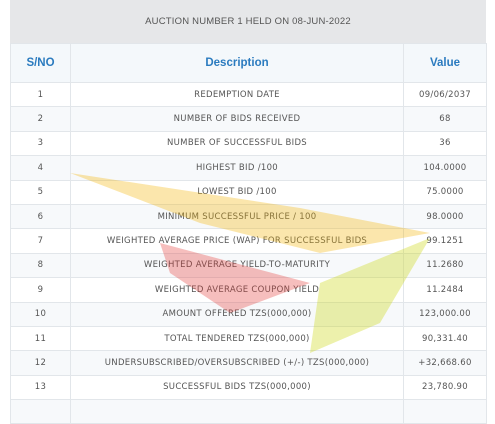  Describe the element at coordinates (40, 241) in the screenshot. I see `cell-sno: 7` at that location.